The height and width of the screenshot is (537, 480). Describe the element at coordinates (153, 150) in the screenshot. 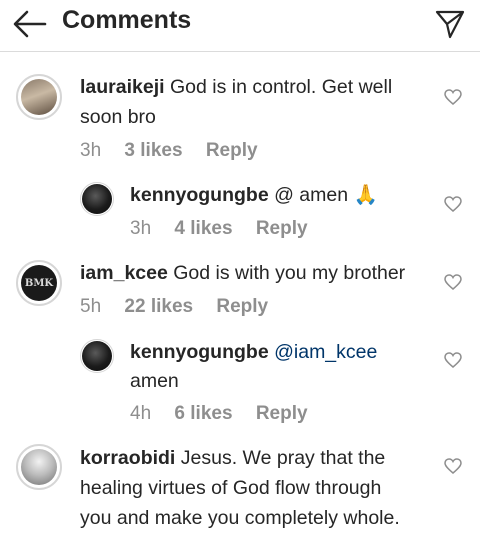

I see `comment-likes: 3 likes` at that location.